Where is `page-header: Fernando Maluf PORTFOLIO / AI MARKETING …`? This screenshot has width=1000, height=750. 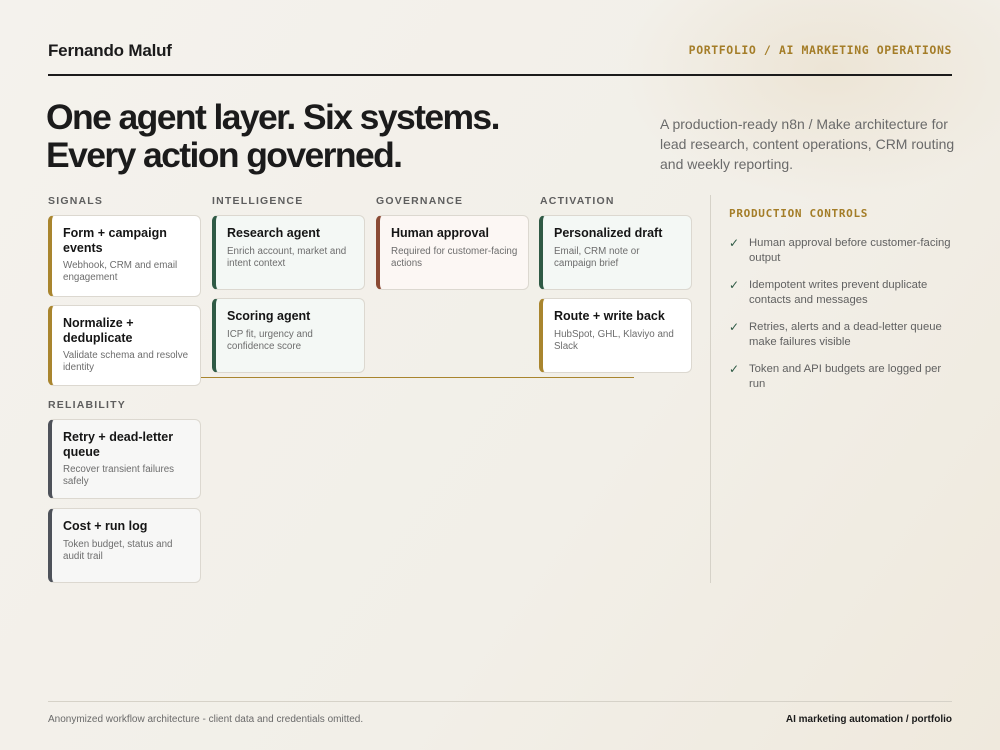
page-header: Fernando Maluf PORTFOLIO / AI MARKETING … is located at coordinates (500, 58).